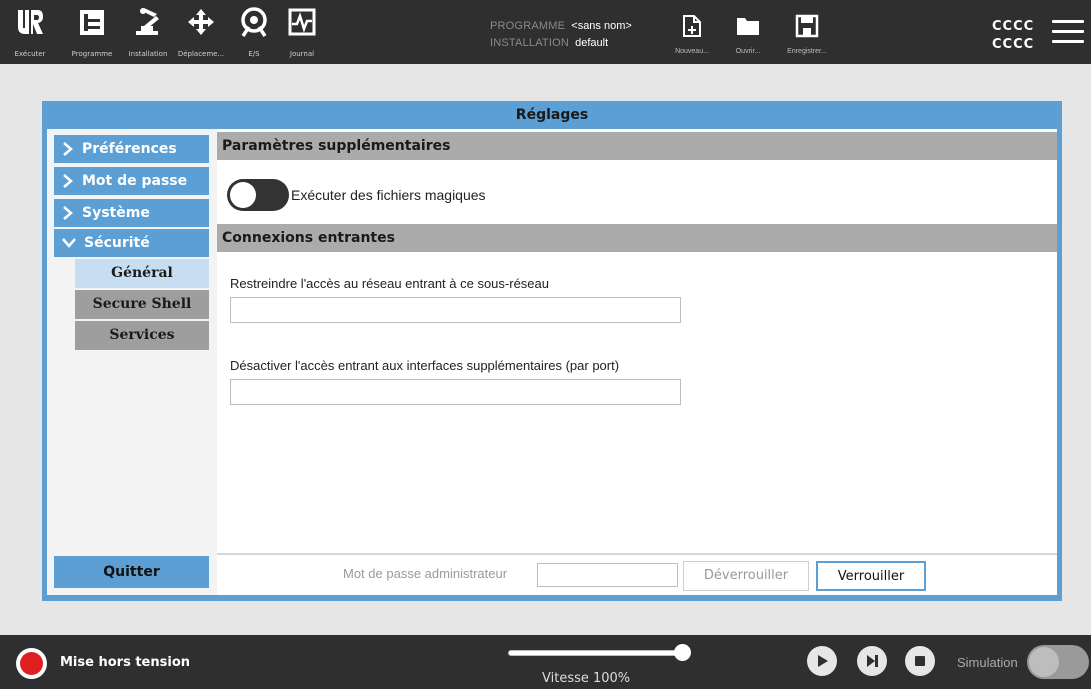  I want to click on ports-input, so click(455, 392).